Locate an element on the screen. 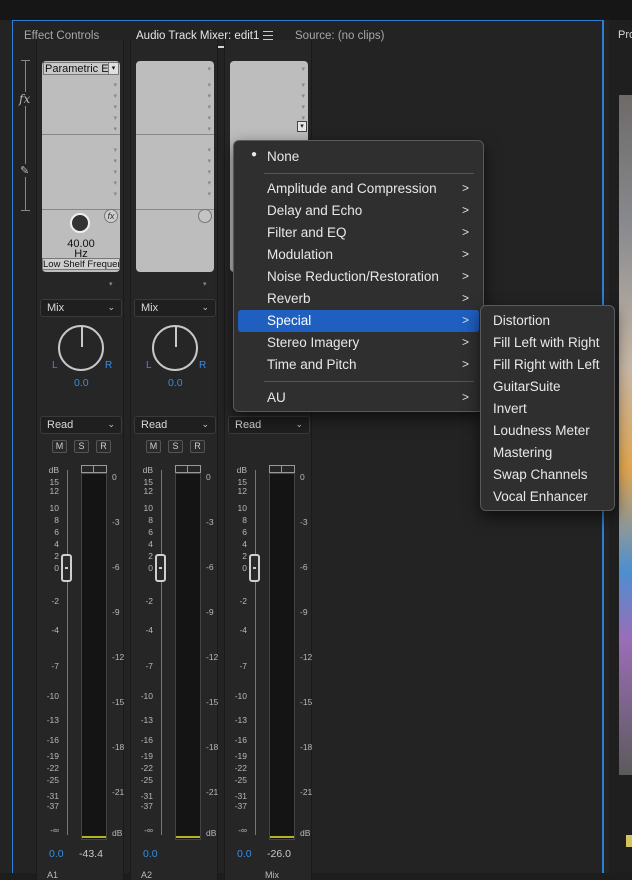 Image resolution: width=632 pixels, height=880 pixels. menu-item-time-pitch: Time and Pitch > is located at coordinates (358, 365).